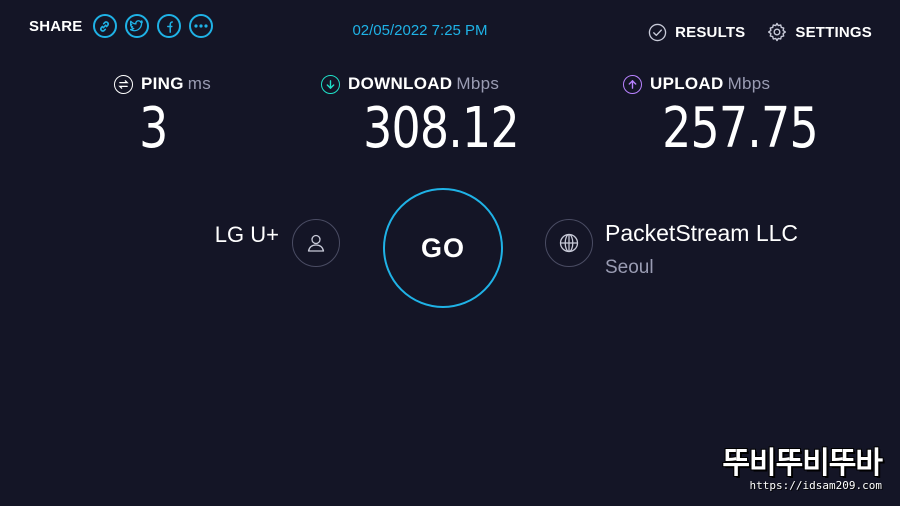 Image resolution: width=900 pixels, height=506 pixels. Describe the element at coordinates (629, 267) in the screenshot. I see `server-location: Seoul` at that location.